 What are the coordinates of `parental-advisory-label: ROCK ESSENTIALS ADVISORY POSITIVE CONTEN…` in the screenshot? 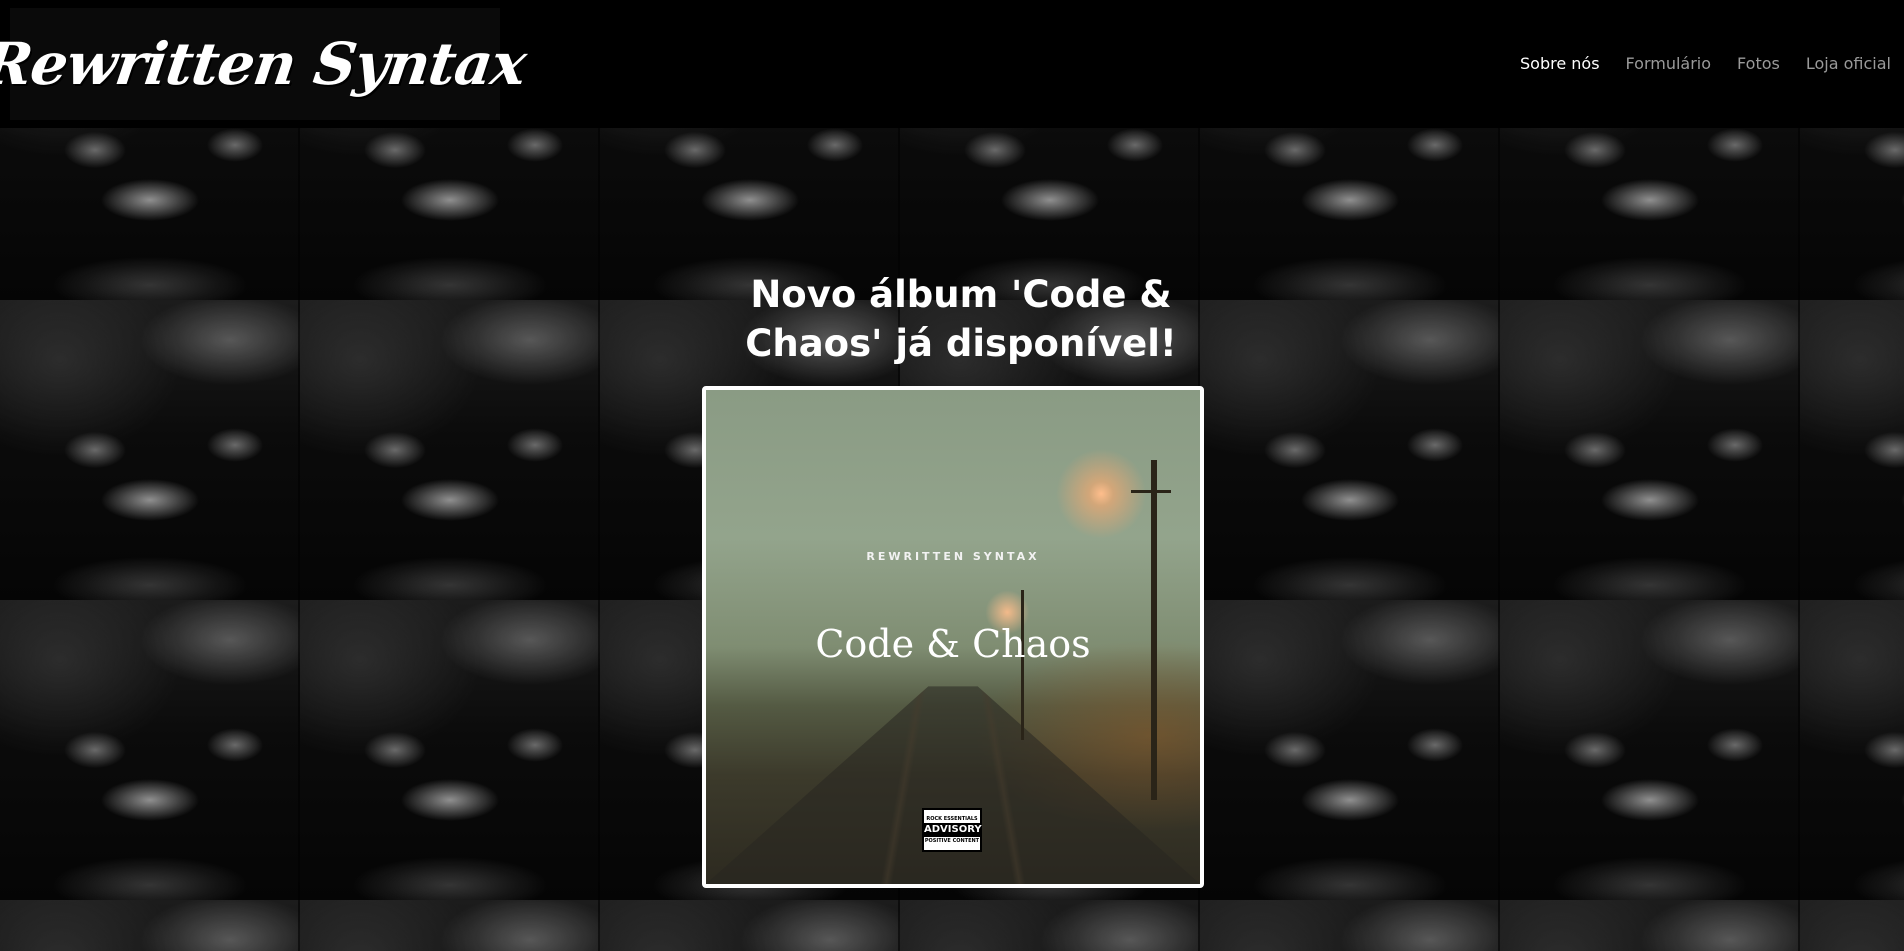 It's located at (952, 830).